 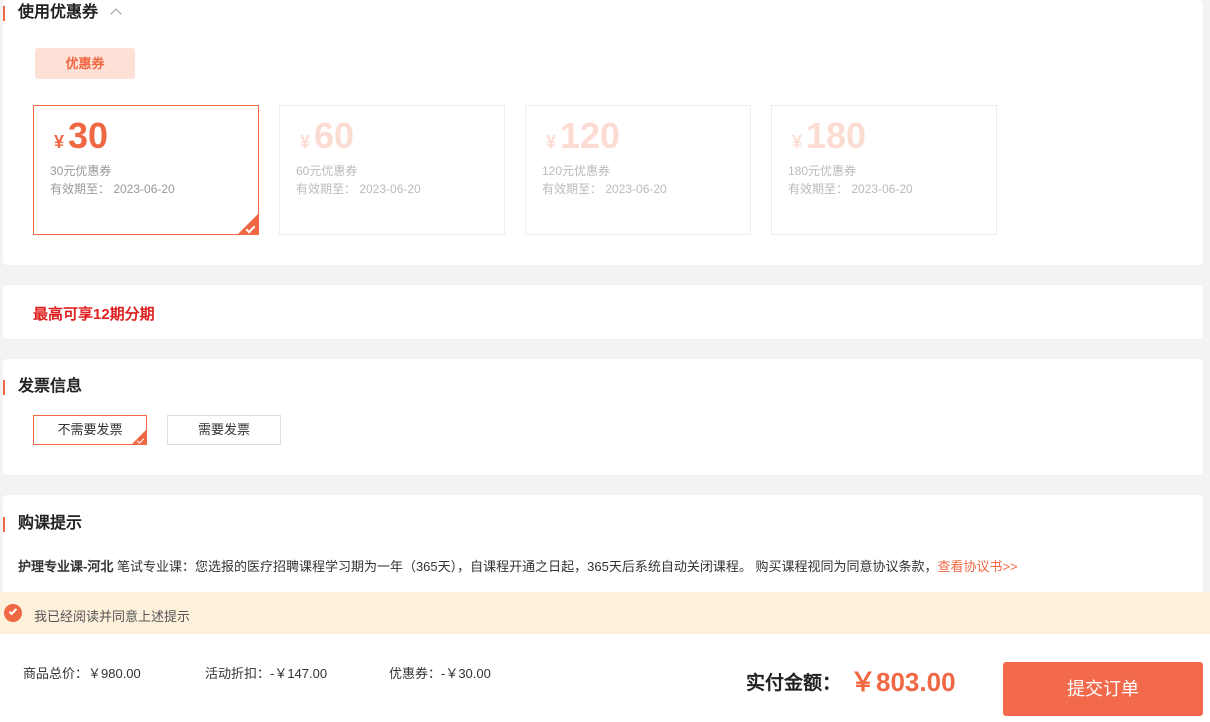 I want to click on need-invoice-option: 需要发票, so click(x=224, y=430).